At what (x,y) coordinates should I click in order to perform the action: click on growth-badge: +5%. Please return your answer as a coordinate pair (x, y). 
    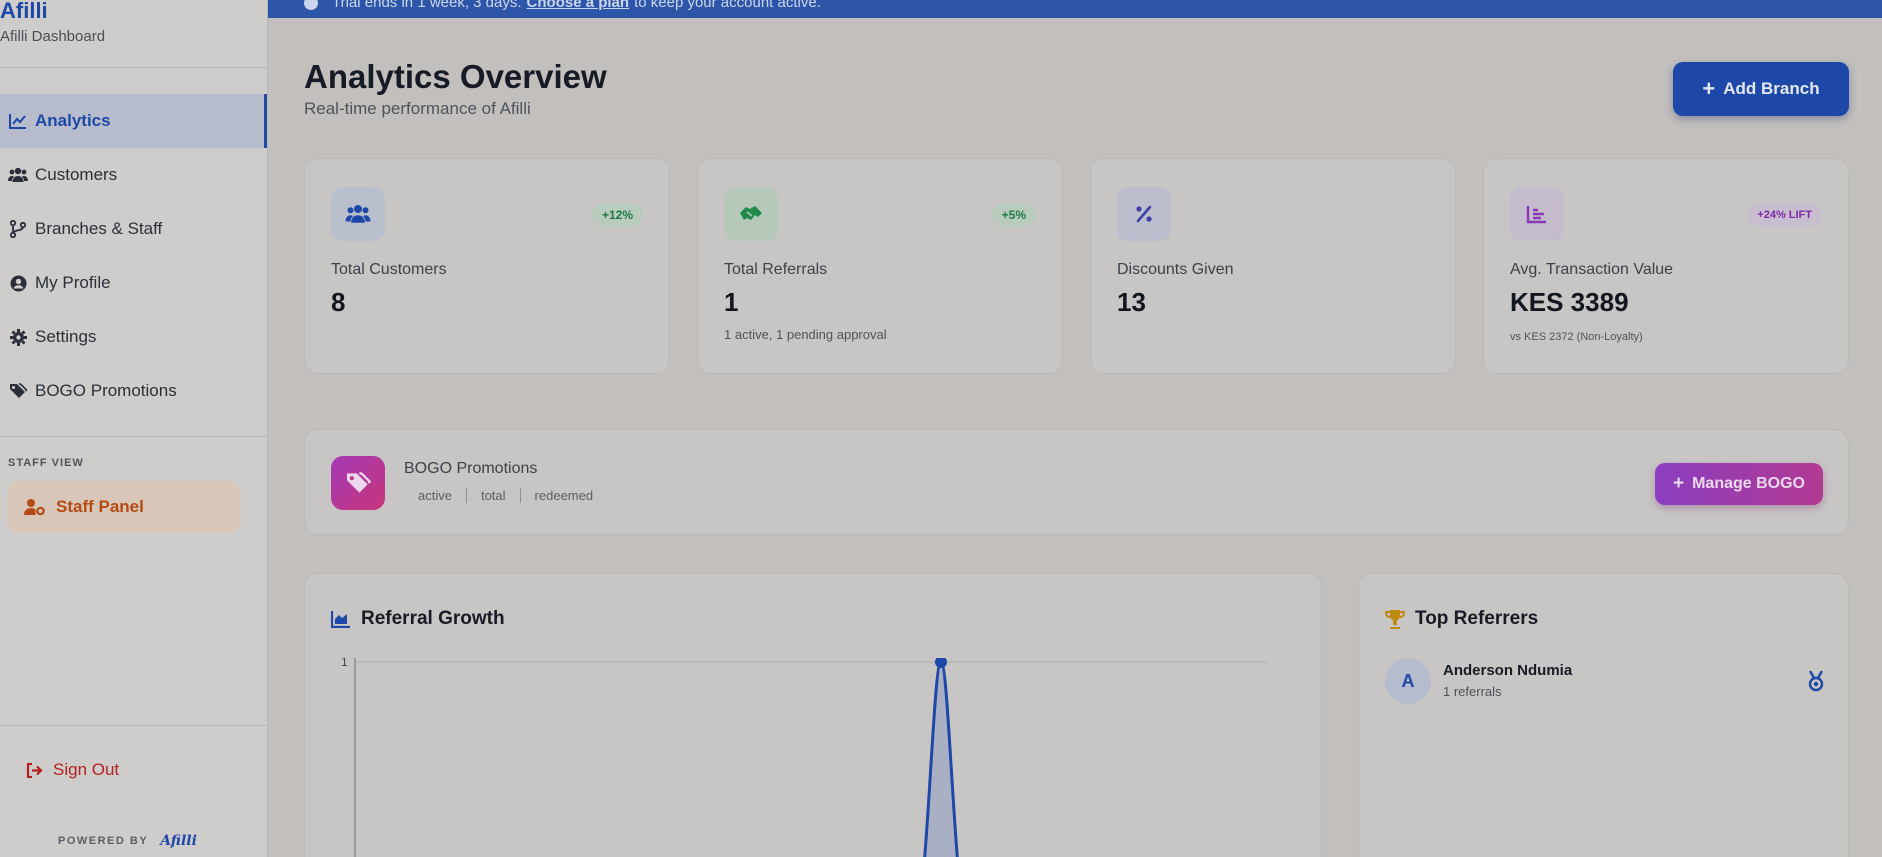
    Looking at the image, I should click on (1013, 215).